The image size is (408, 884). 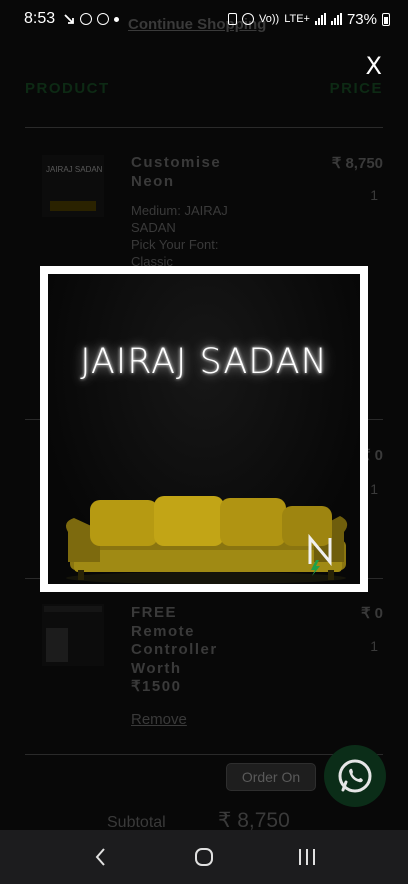 What do you see at coordinates (103, 19) in the screenshot?
I see `whatsapp-notification-icon` at bounding box center [103, 19].